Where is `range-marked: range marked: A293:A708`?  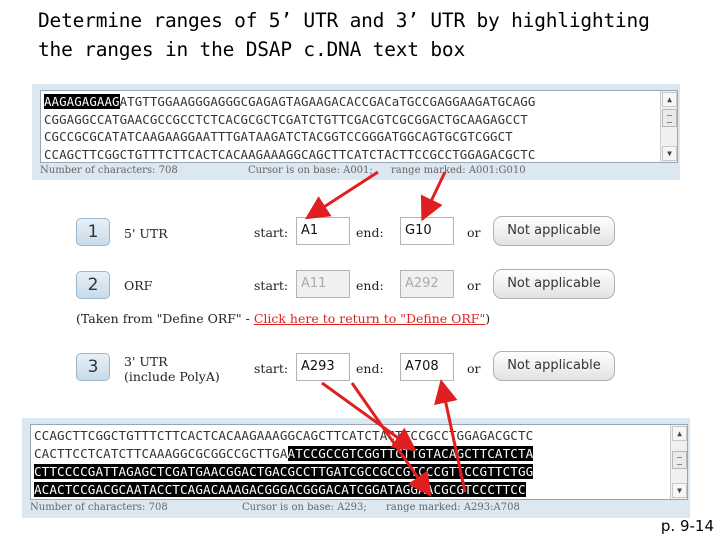
range-marked: range marked: A293:A708 is located at coordinates (453, 507).